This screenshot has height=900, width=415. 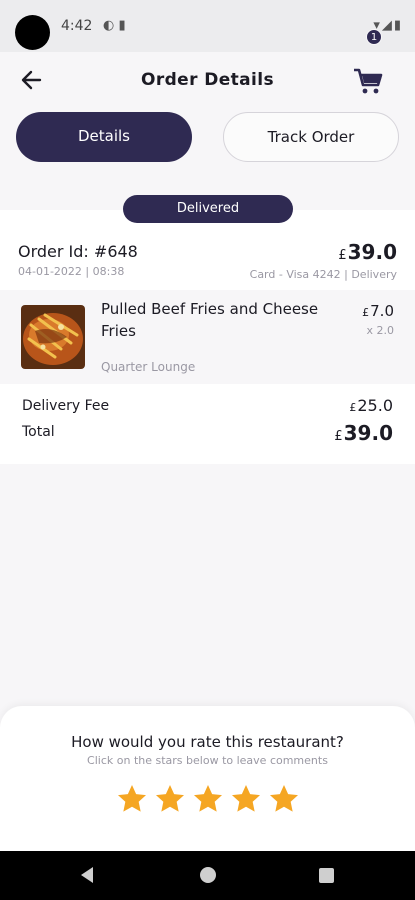 I want to click on item-price: £7.0, so click(x=378, y=311).